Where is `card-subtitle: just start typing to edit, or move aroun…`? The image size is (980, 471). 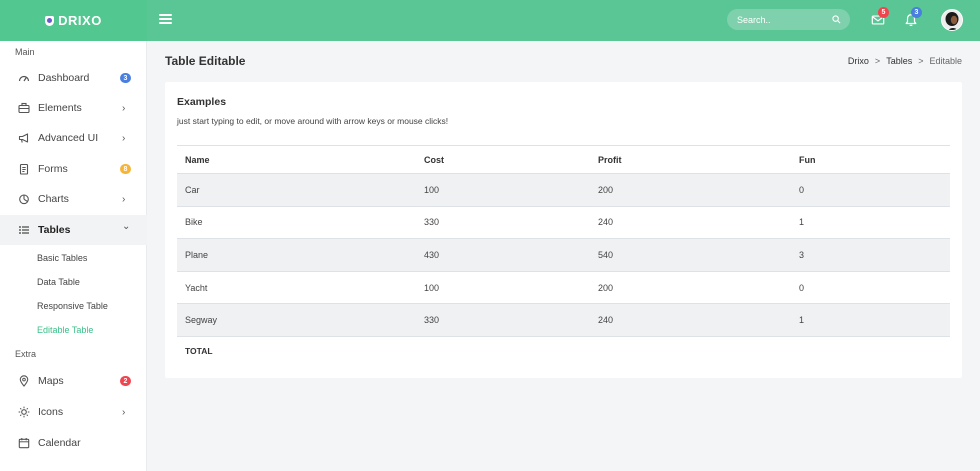 card-subtitle: just start typing to edit, or move aroun… is located at coordinates (313, 121).